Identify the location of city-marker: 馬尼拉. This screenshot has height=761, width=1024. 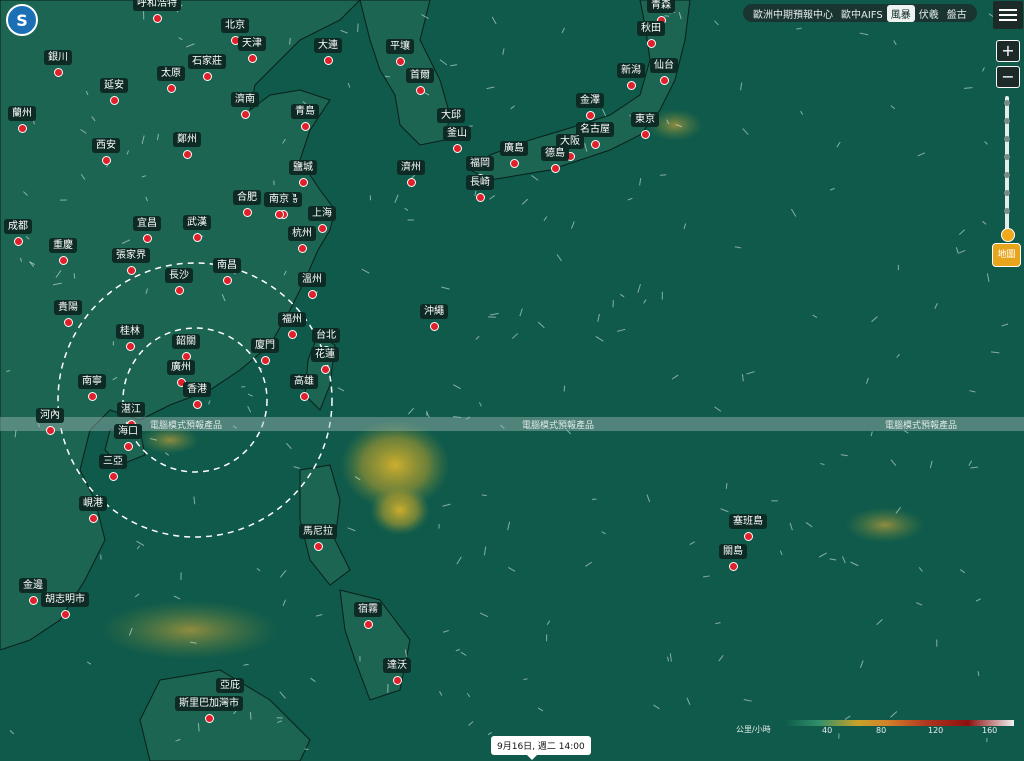
(318, 537).